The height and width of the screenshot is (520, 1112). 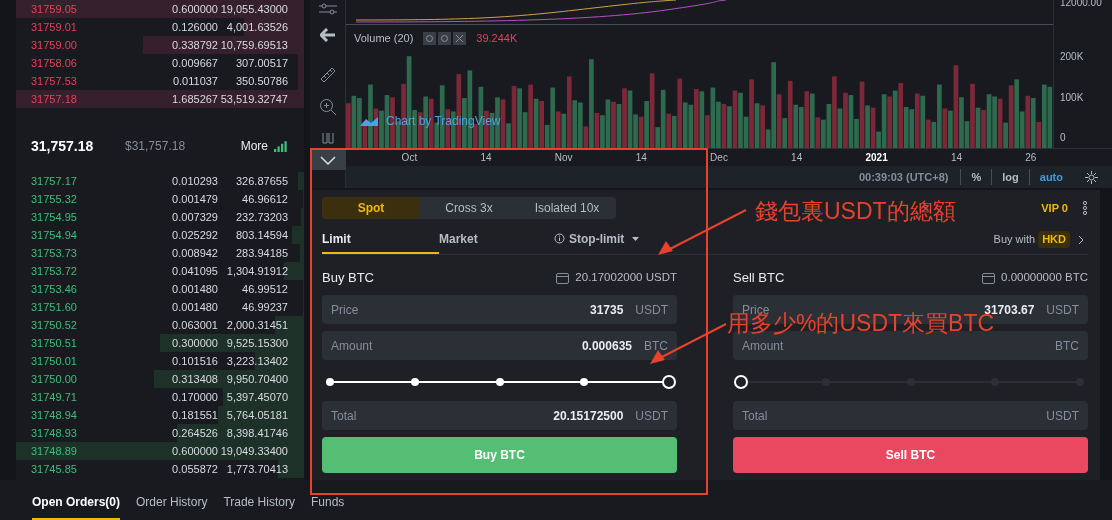 What do you see at coordinates (496, 239) in the screenshot?
I see `order-type-tab: Market` at bounding box center [496, 239].